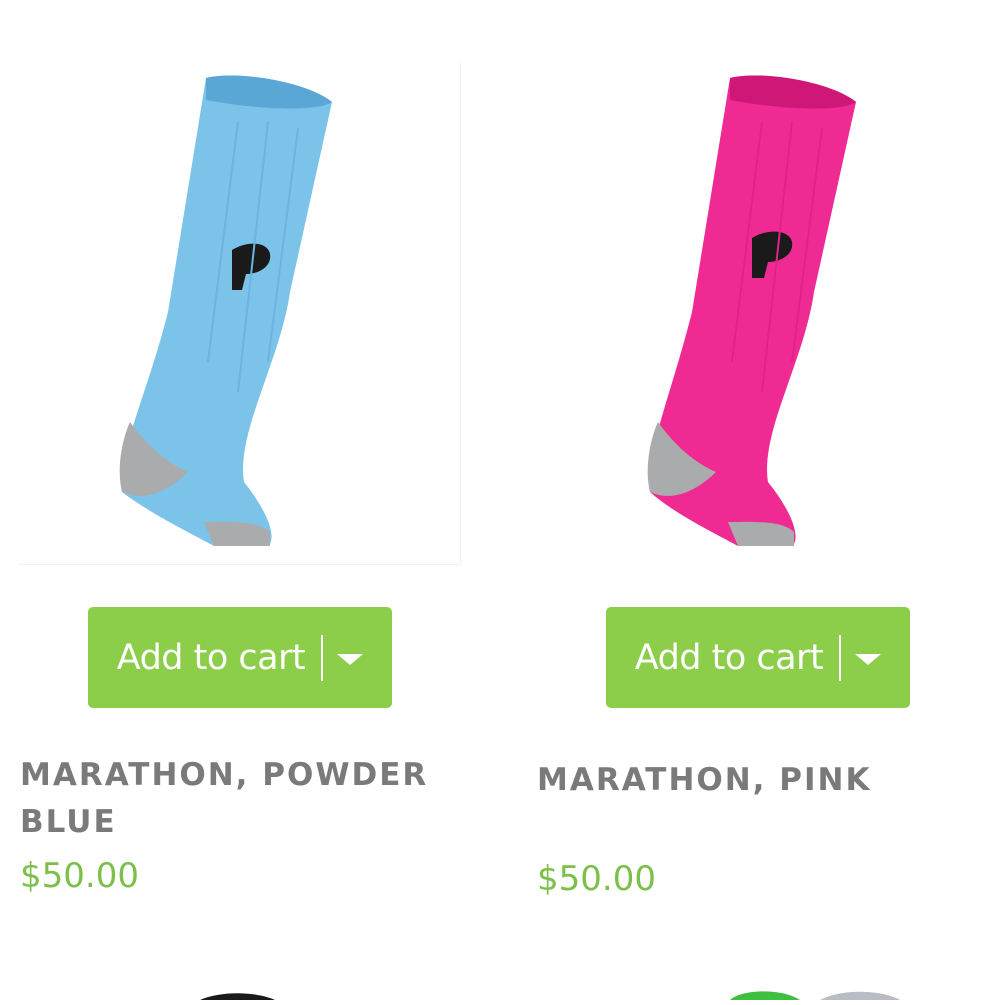 This screenshot has height=1005, width=1000. Describe the element at coordinates (550, 995) in the screenshot. I see `next-product-images` at that location.